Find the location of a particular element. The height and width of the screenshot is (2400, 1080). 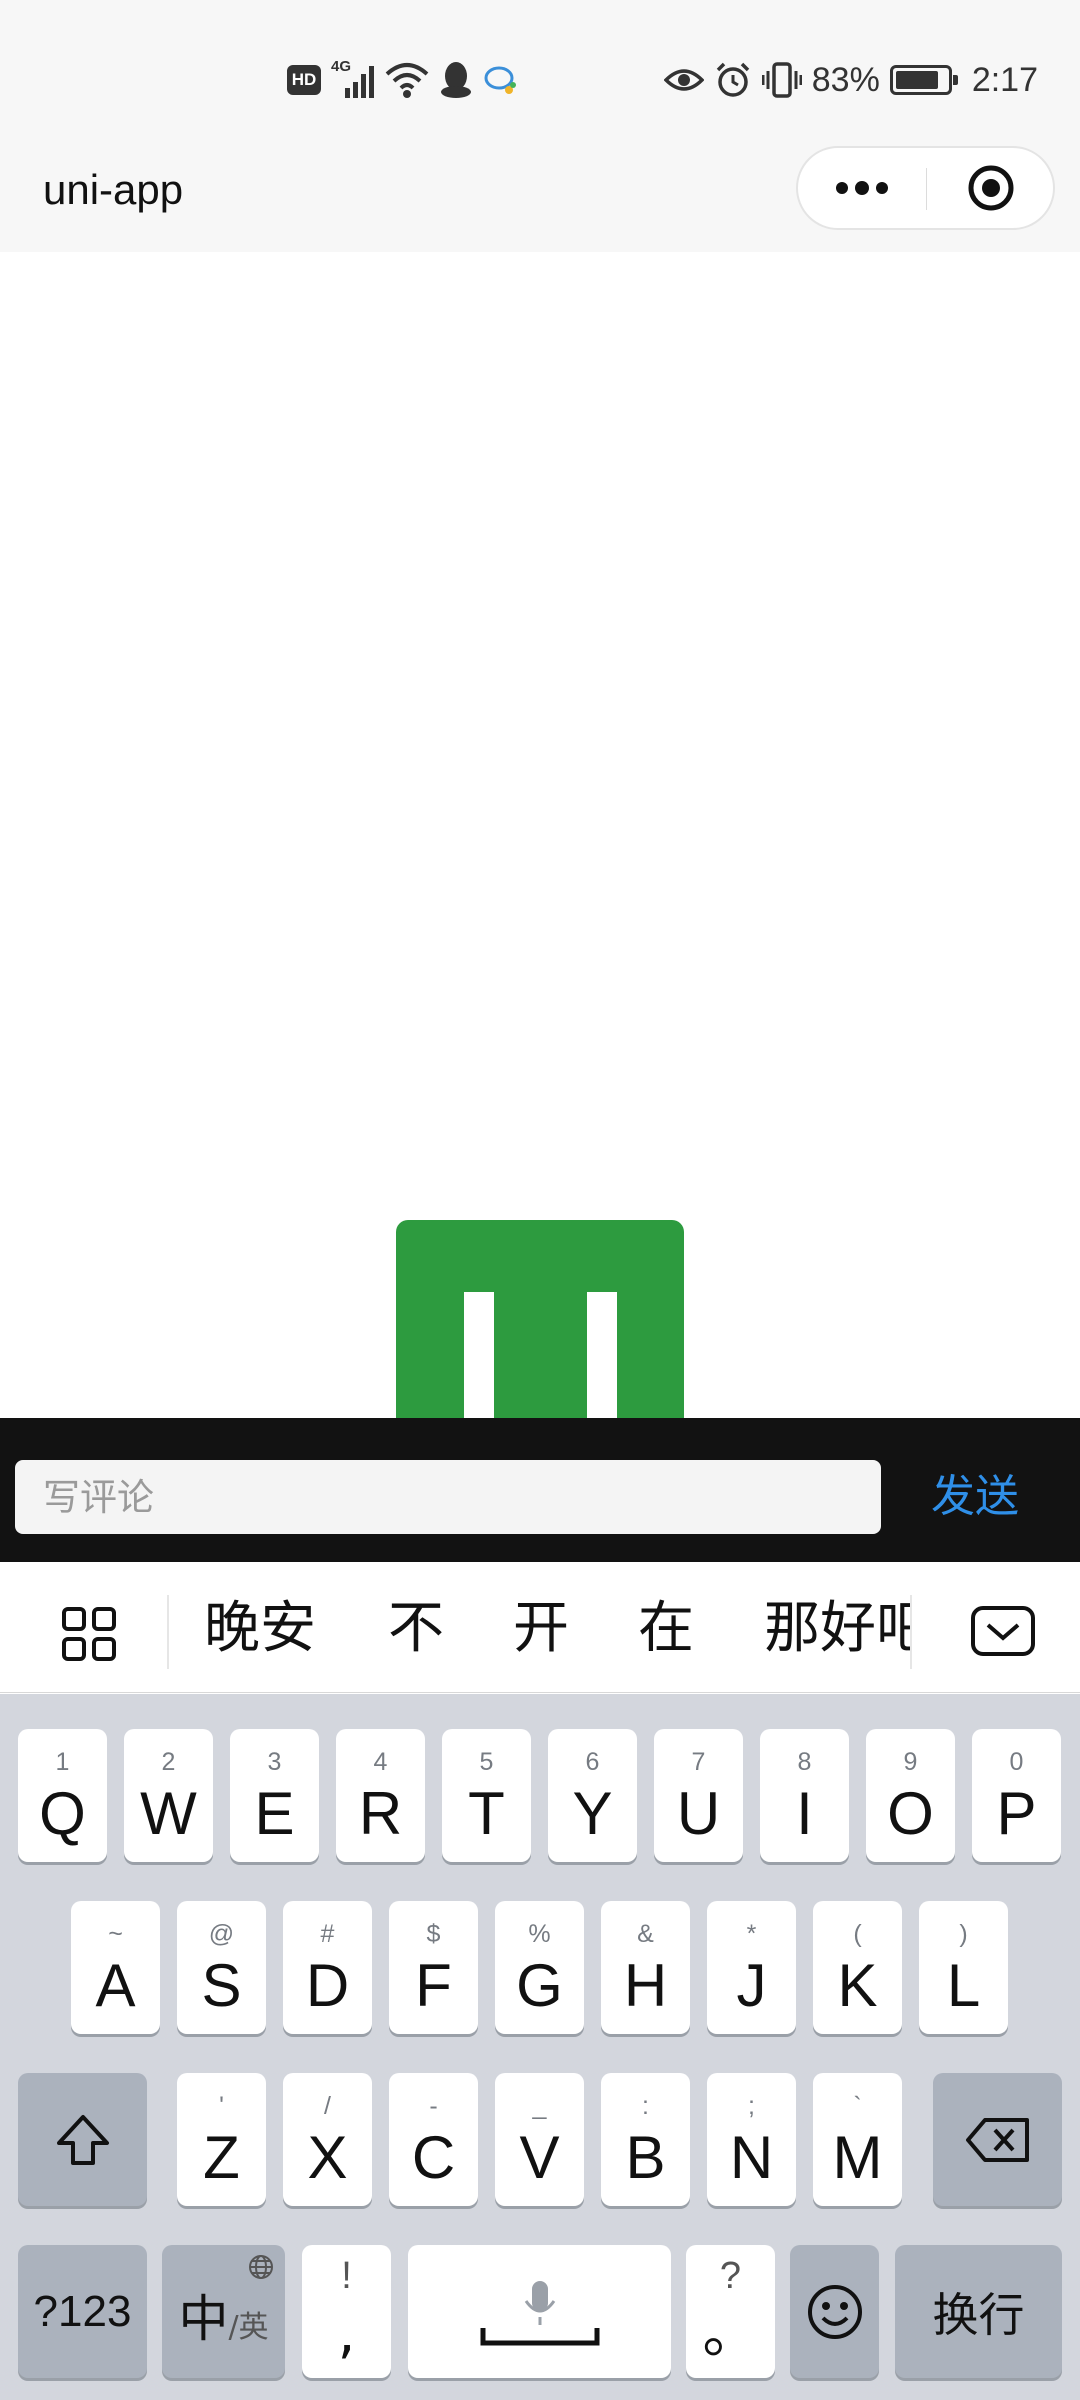

grid-menu-icon is located at coordinates (89, 1634).